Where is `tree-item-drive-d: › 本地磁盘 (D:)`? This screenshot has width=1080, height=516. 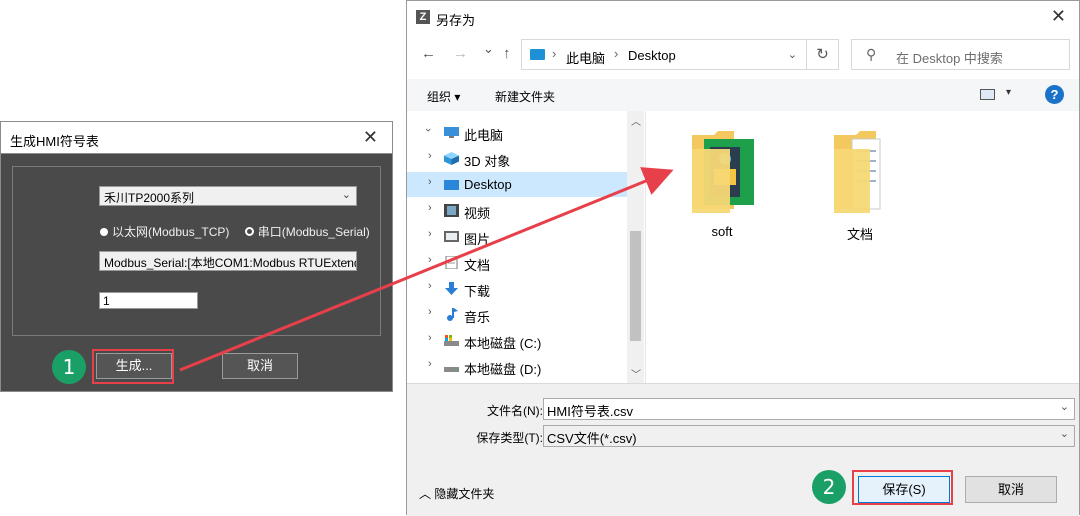
tree-item-drive-d: › 本地磁盘 (D:) is located at coordinates (517, 366).